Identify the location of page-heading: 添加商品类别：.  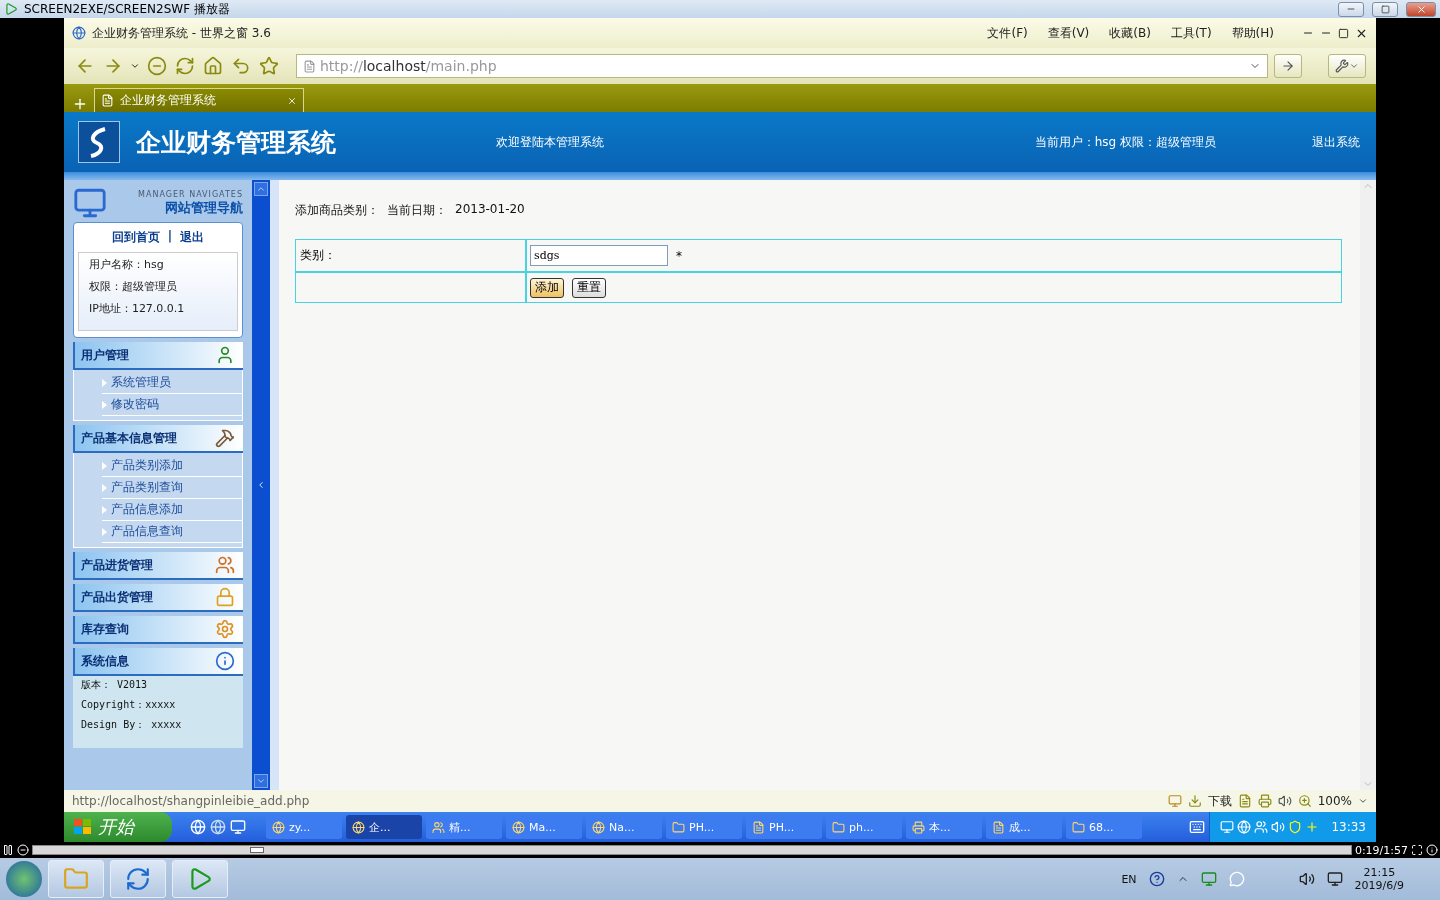
(337, 210).